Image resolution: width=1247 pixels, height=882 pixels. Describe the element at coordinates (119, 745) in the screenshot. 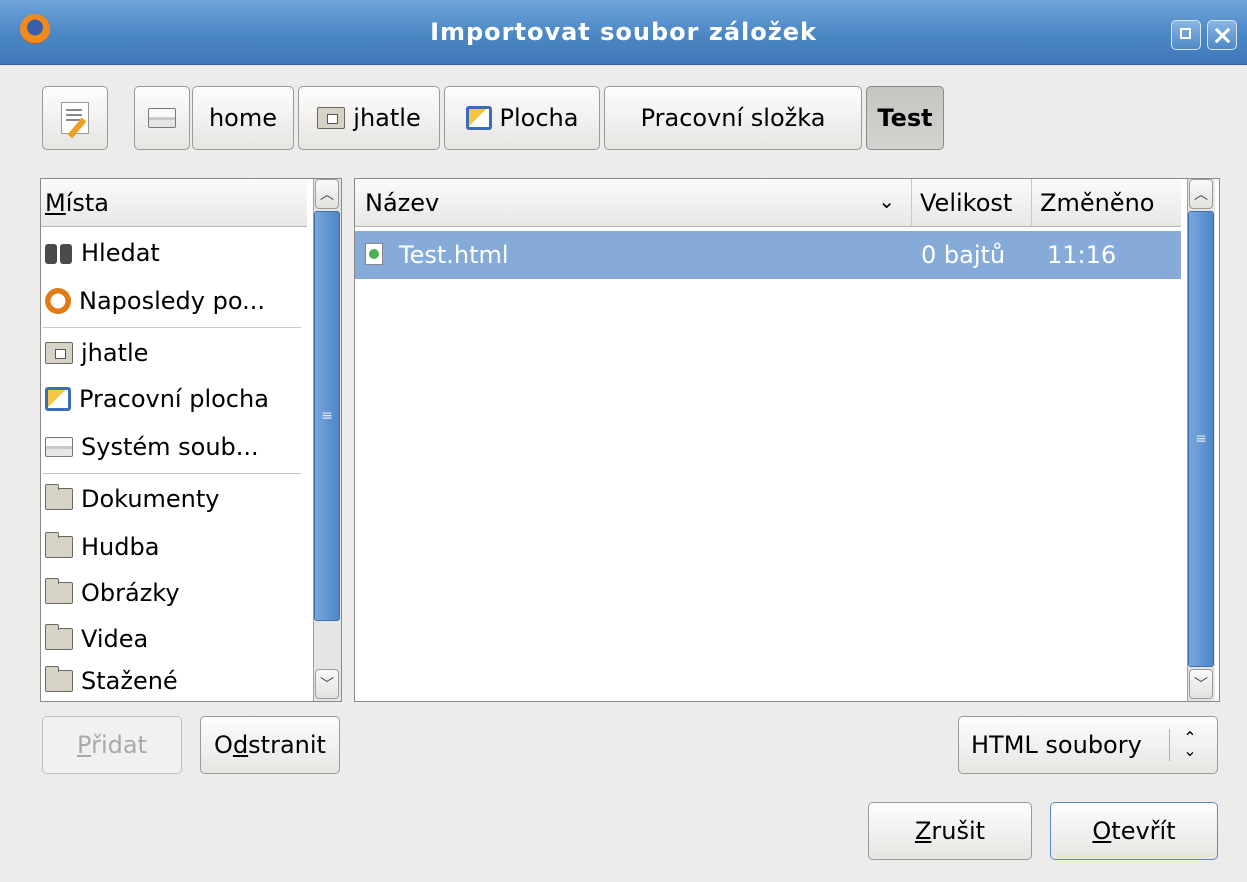

I see `add-rest: řidat` at that location.